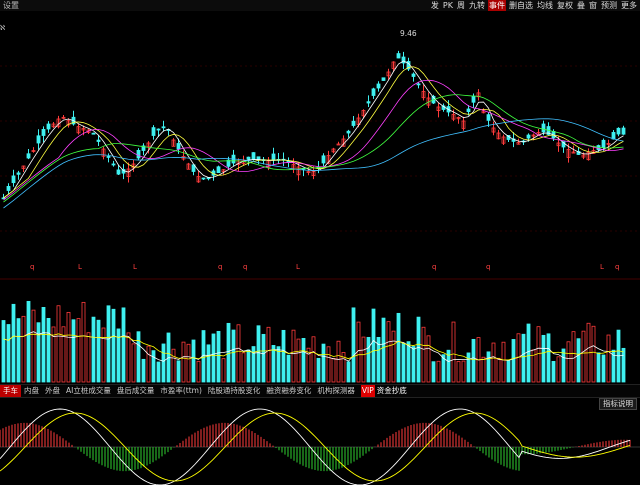 The width and height of the screenshot is (640, 485). I want to click on tab-5: 市盈率(ttm), so click(181, 391).